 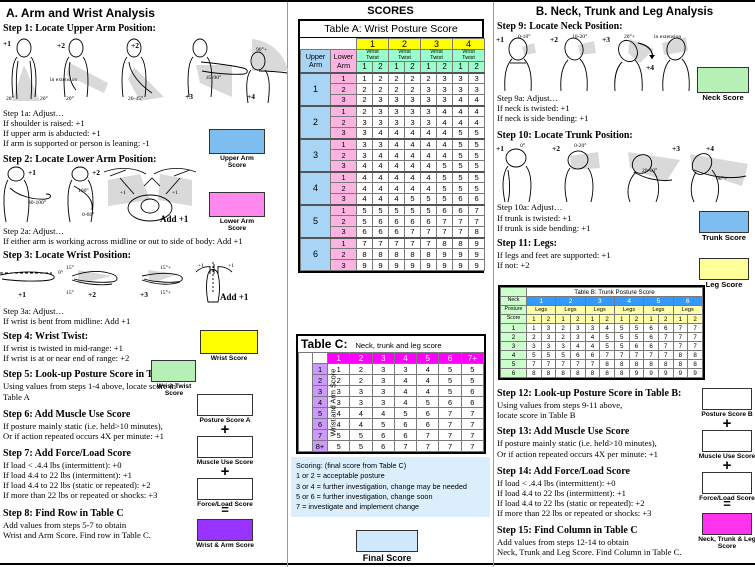 I want to click on step3-label-plus3: +3, so click(x=144, y=294).